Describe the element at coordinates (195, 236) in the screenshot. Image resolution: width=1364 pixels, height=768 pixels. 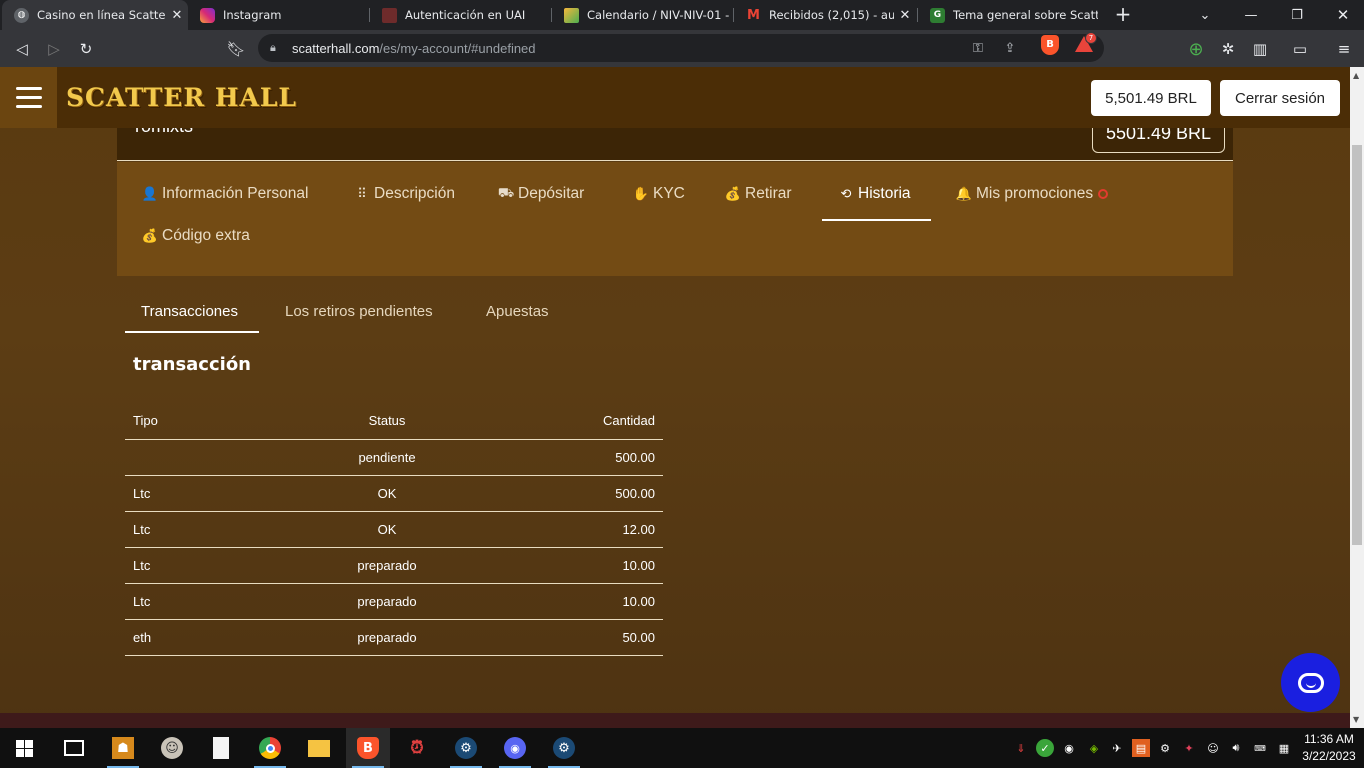
I see `menu-item-codigo-extra: 💰 Código extra` at that location.